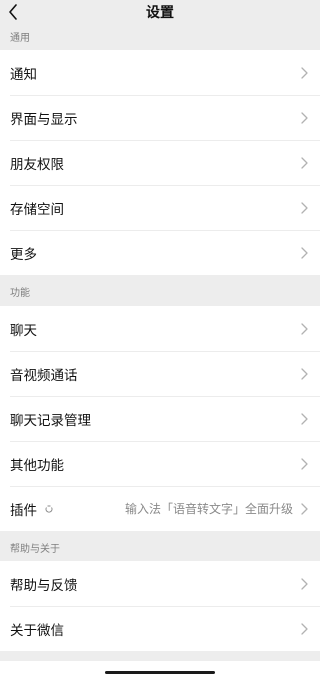  What do you see at coordinates (160, 207) in the screenshot?
I see `settings-item-storage: 存储空间` at bounding box center [160, 207].